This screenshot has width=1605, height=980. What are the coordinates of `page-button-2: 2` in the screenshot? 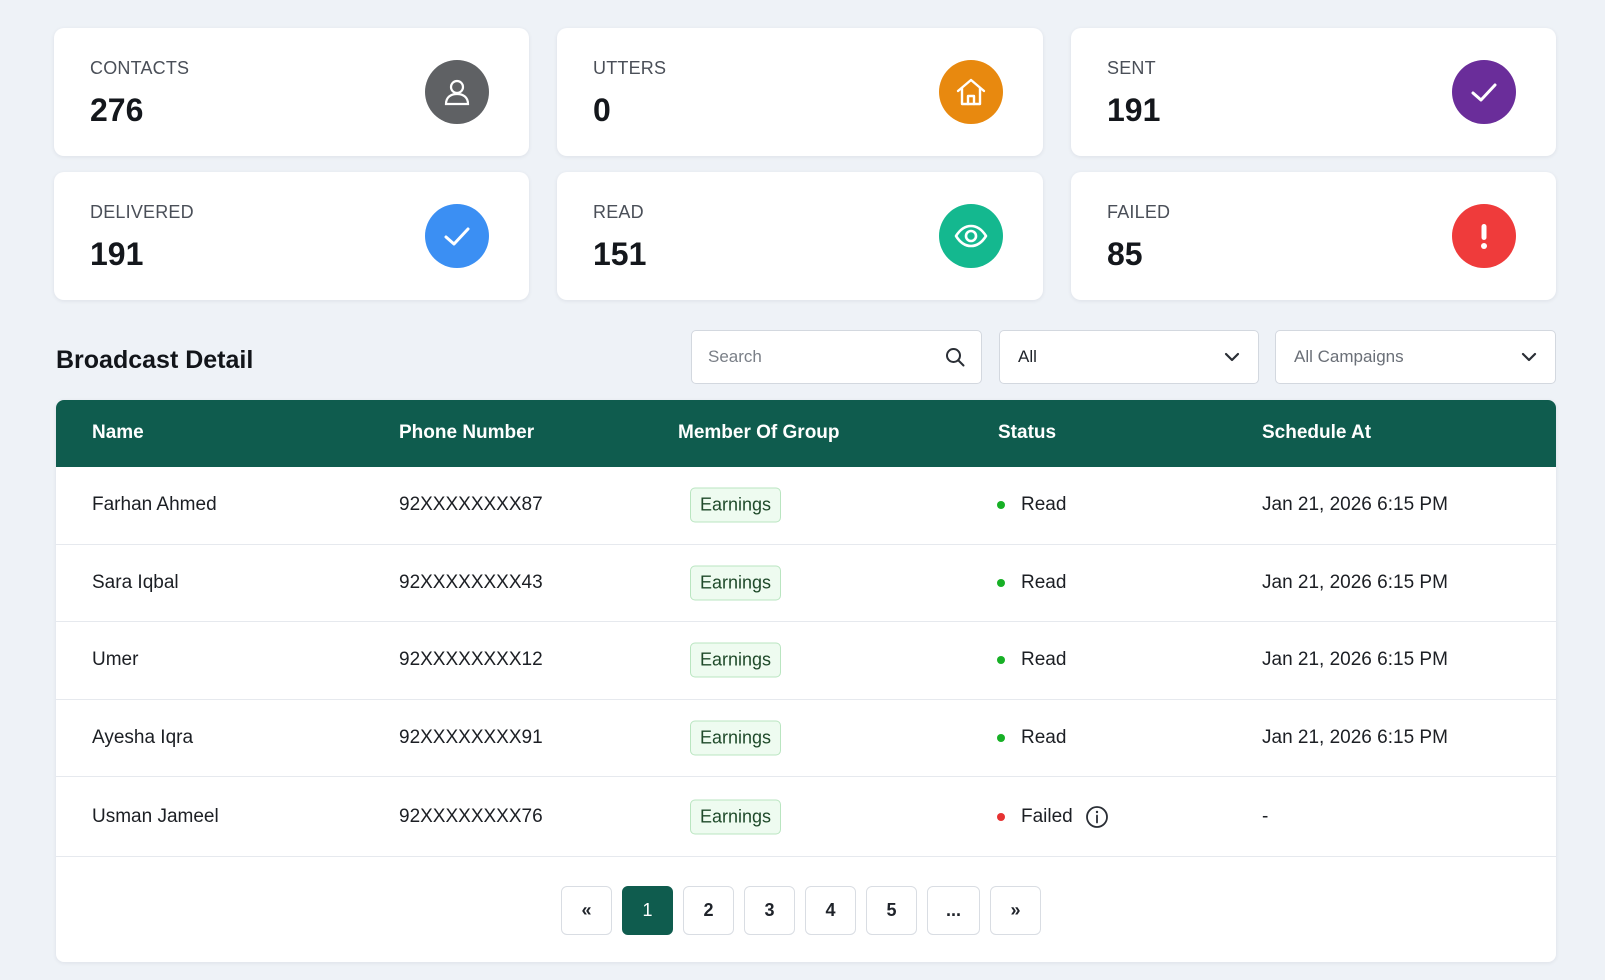 It's located at (708, 910).